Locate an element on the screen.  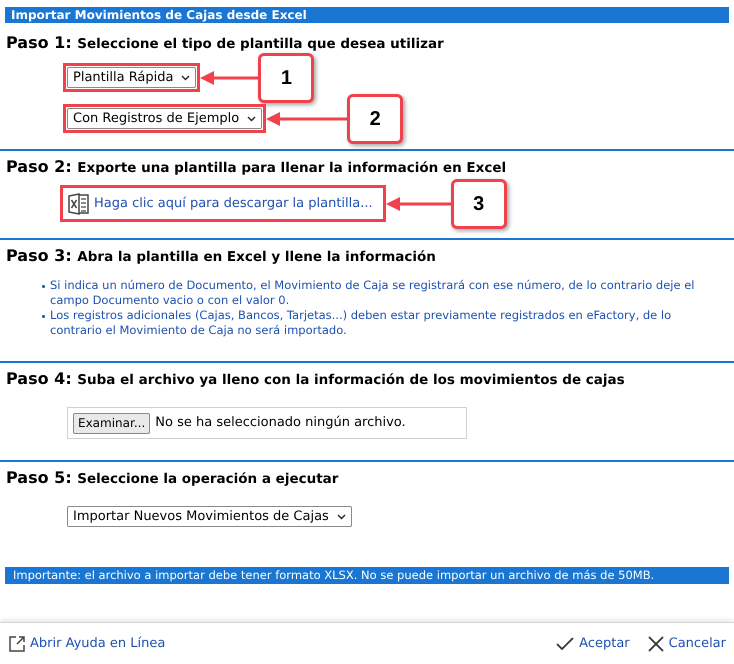
callout-number: 1 is located at coordinates (286, 77).